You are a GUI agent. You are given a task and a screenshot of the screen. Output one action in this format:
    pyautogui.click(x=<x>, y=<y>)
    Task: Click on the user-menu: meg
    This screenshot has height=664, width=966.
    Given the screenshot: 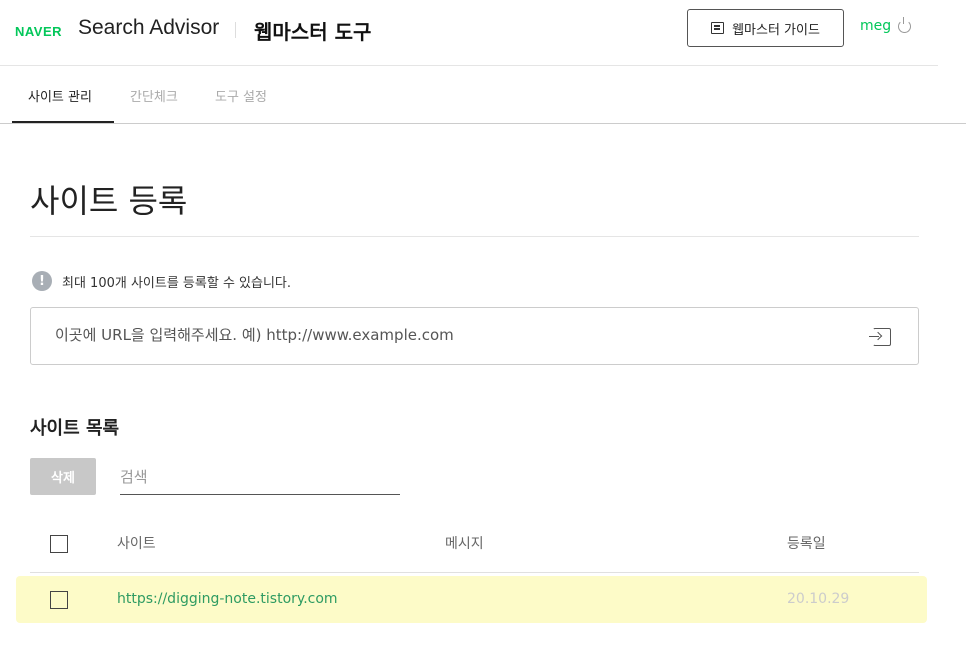 What is the action you would take?
    pyautogui.click(x=886, y=25)
    